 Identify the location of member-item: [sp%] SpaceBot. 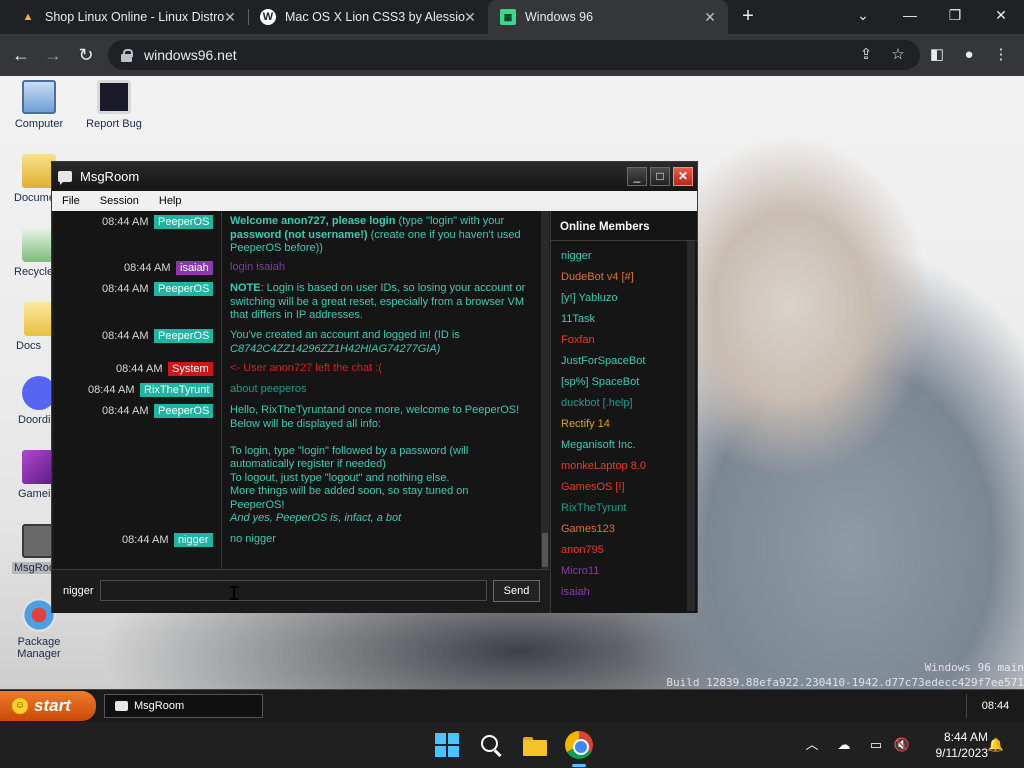
(600, 382).